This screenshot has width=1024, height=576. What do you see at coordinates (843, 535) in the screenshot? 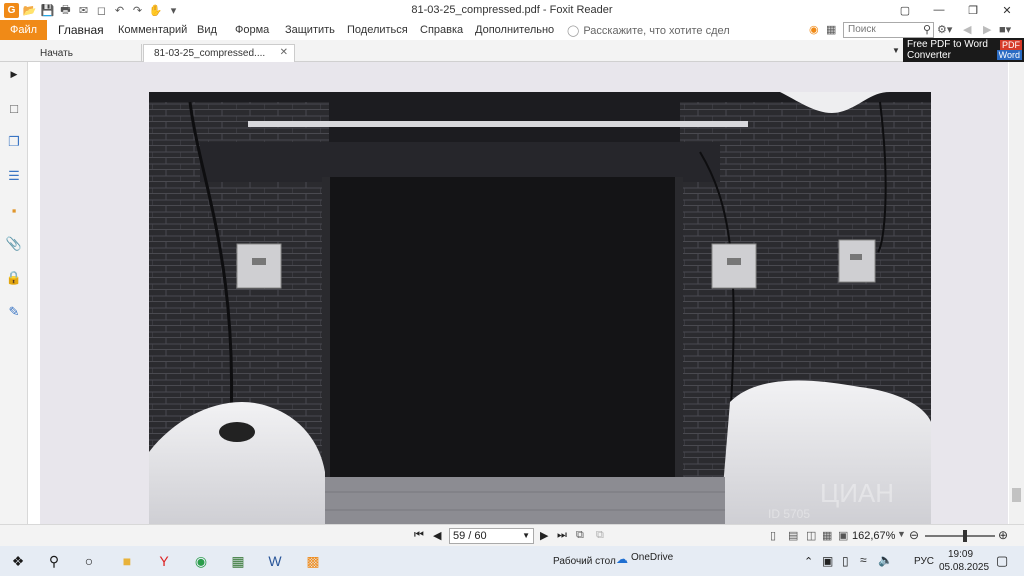
I see `fit-icon: ▣` at bounding box center [843, 535].